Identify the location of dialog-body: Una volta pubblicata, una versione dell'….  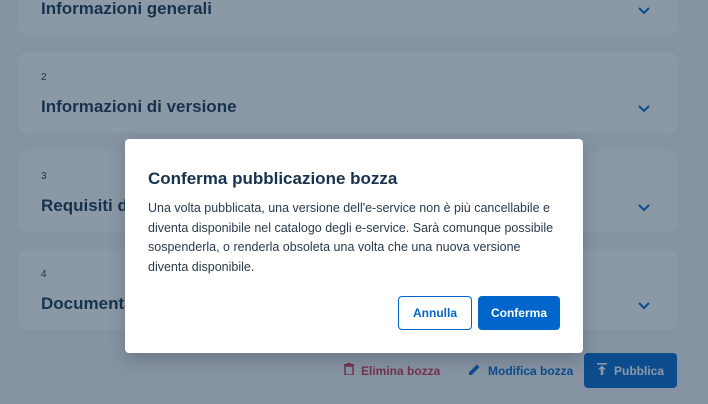
(351, 237).